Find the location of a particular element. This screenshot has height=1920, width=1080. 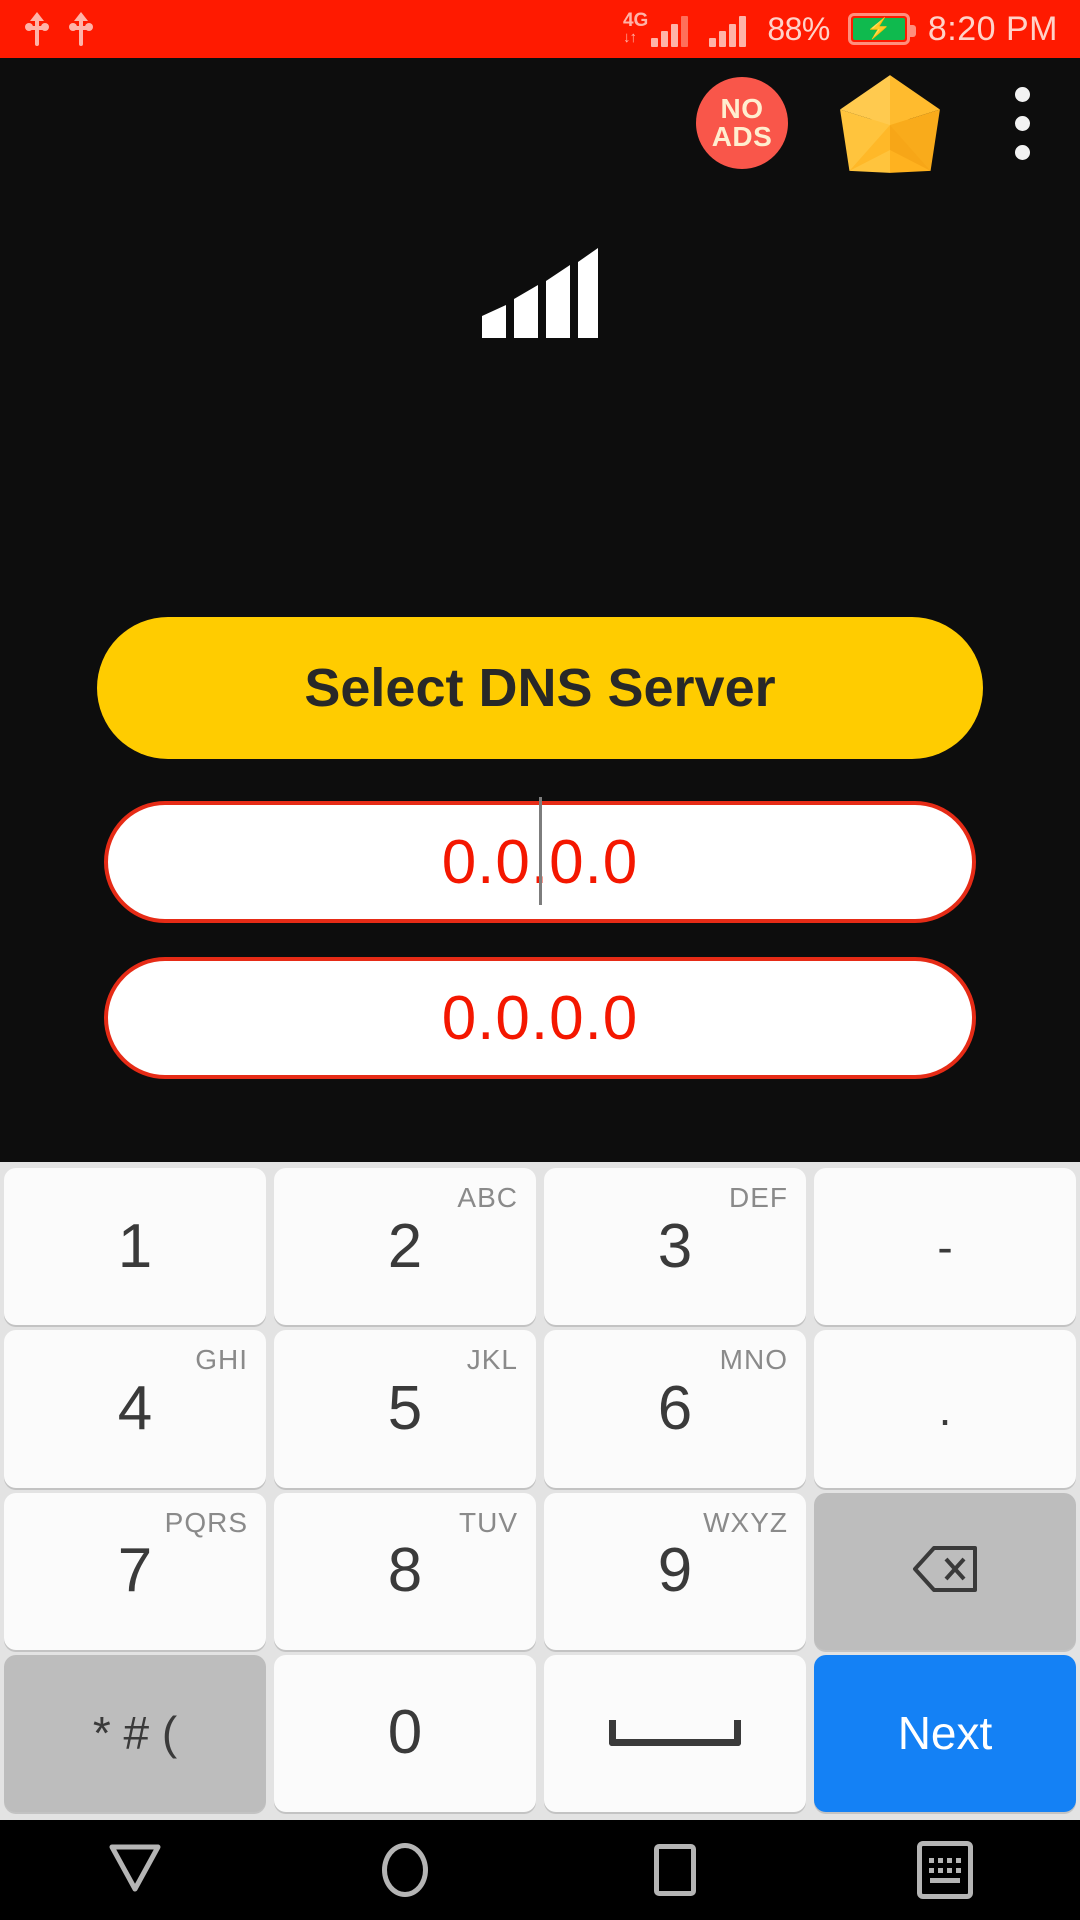

key-6: MNO 6 is located at coordinates (675, 1409).